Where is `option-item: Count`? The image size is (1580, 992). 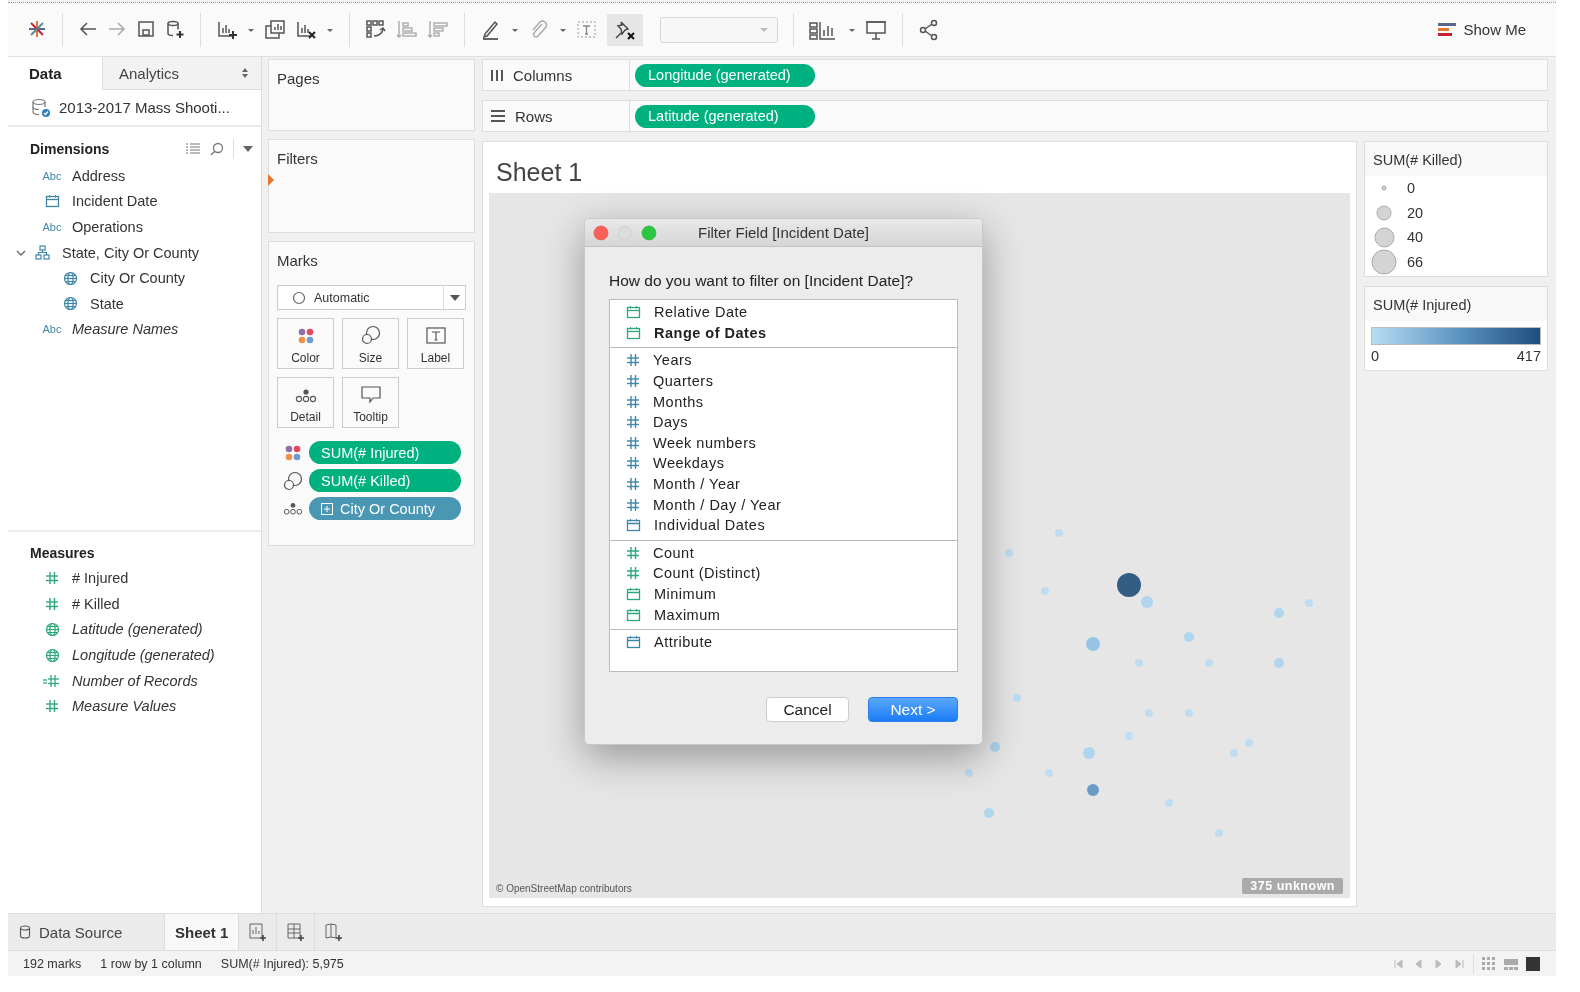 option-item: Count is located at coordinates (783, 553).